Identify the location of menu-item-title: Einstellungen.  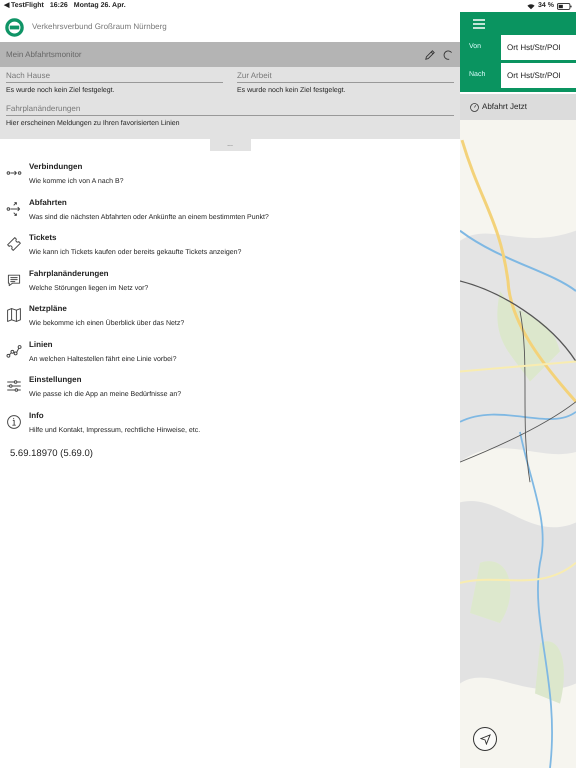
(105, 380).